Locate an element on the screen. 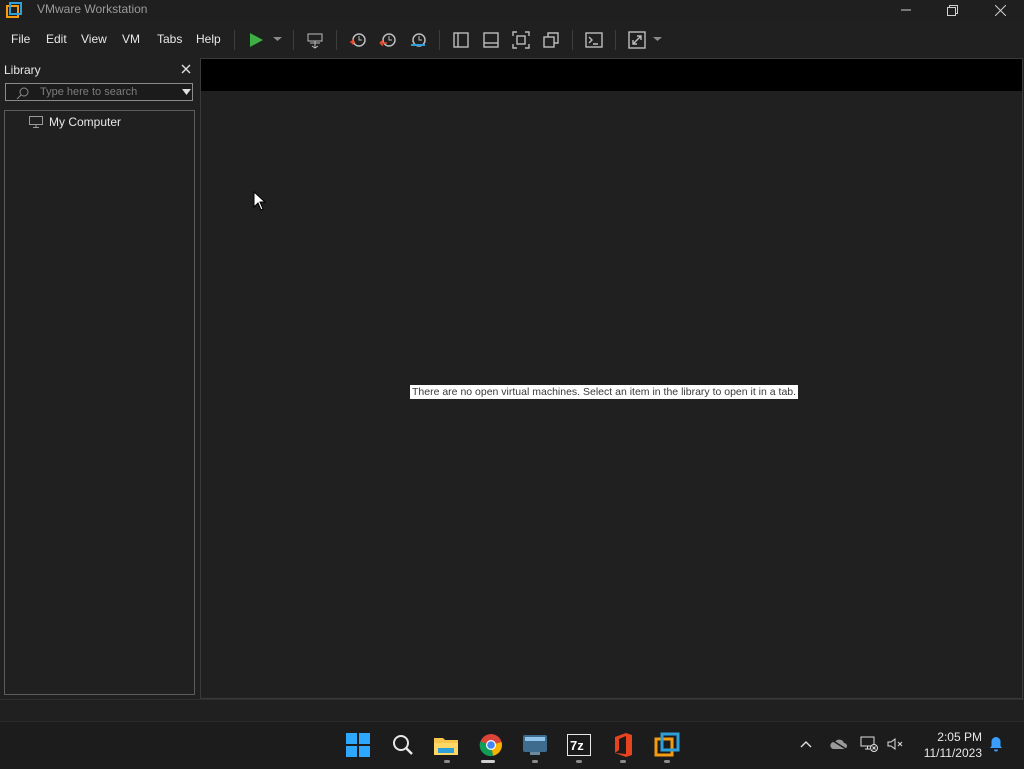 The width and height of the screenshot is (1024, 769). taskbar: 7z 2:05 PM 11/11/2023 is located at coordinates (512, 745).